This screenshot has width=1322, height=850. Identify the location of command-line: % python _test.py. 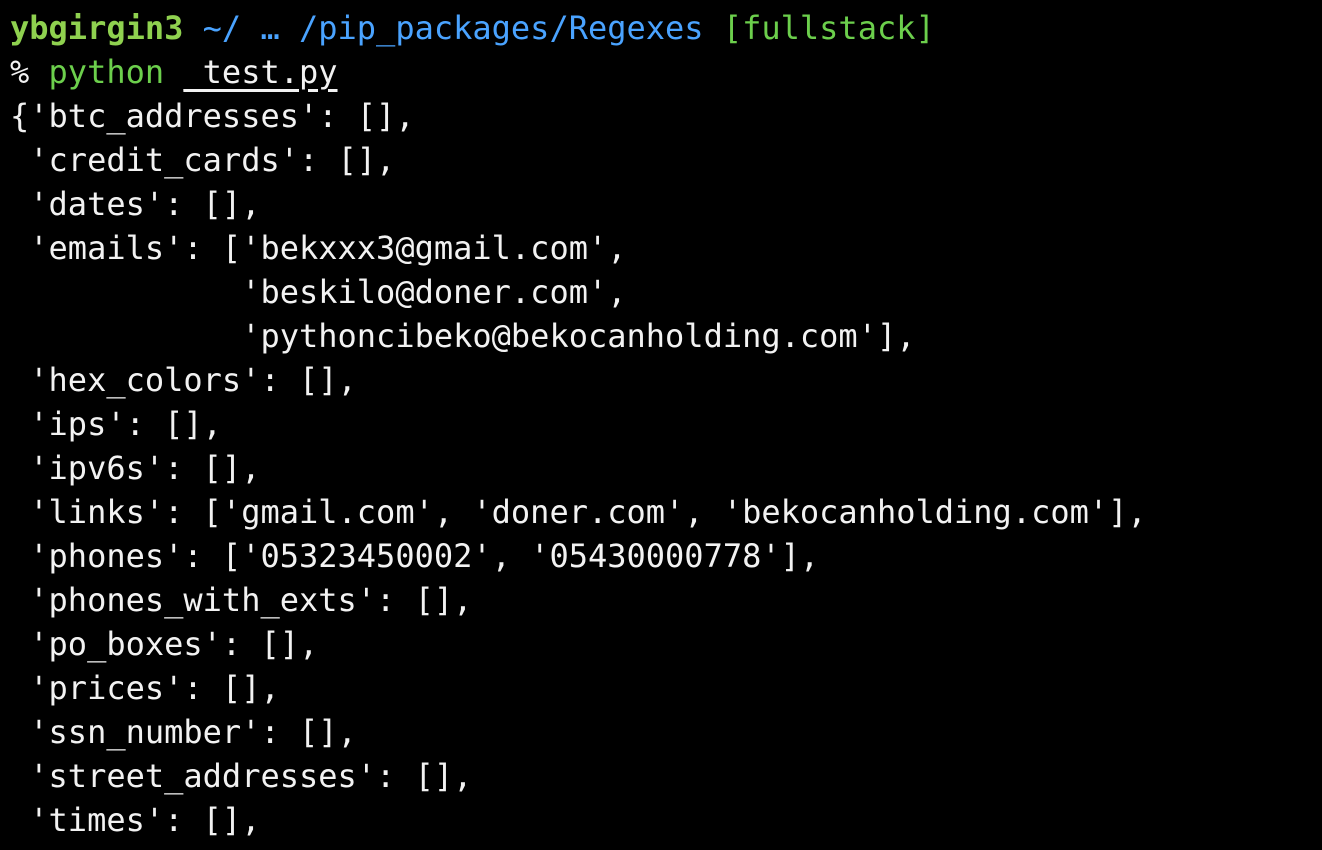
(666, 72).